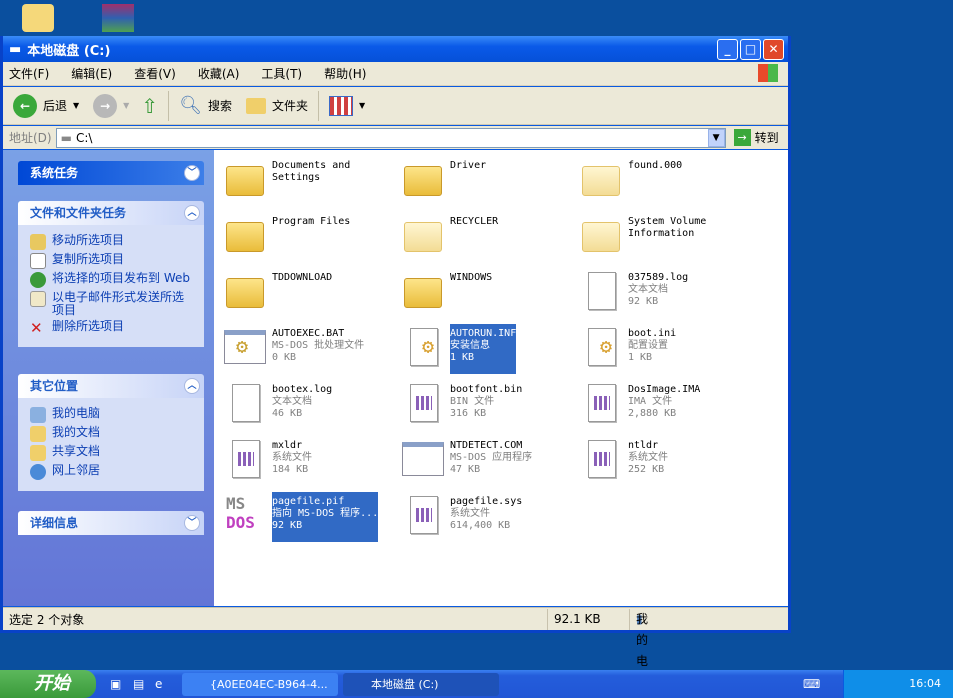  Describe the element at coordinates (38, 18) in the screenshot. I see `desktop-icon-folder` at that location.